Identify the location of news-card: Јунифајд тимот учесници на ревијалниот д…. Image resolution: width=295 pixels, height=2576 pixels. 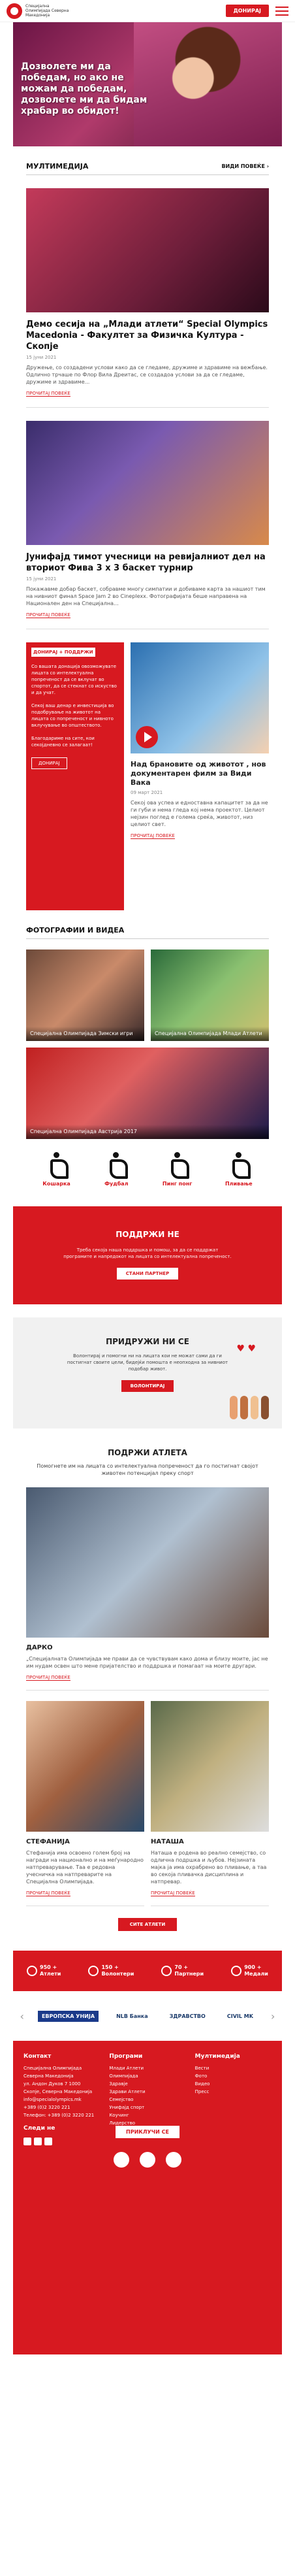
(147, 525).